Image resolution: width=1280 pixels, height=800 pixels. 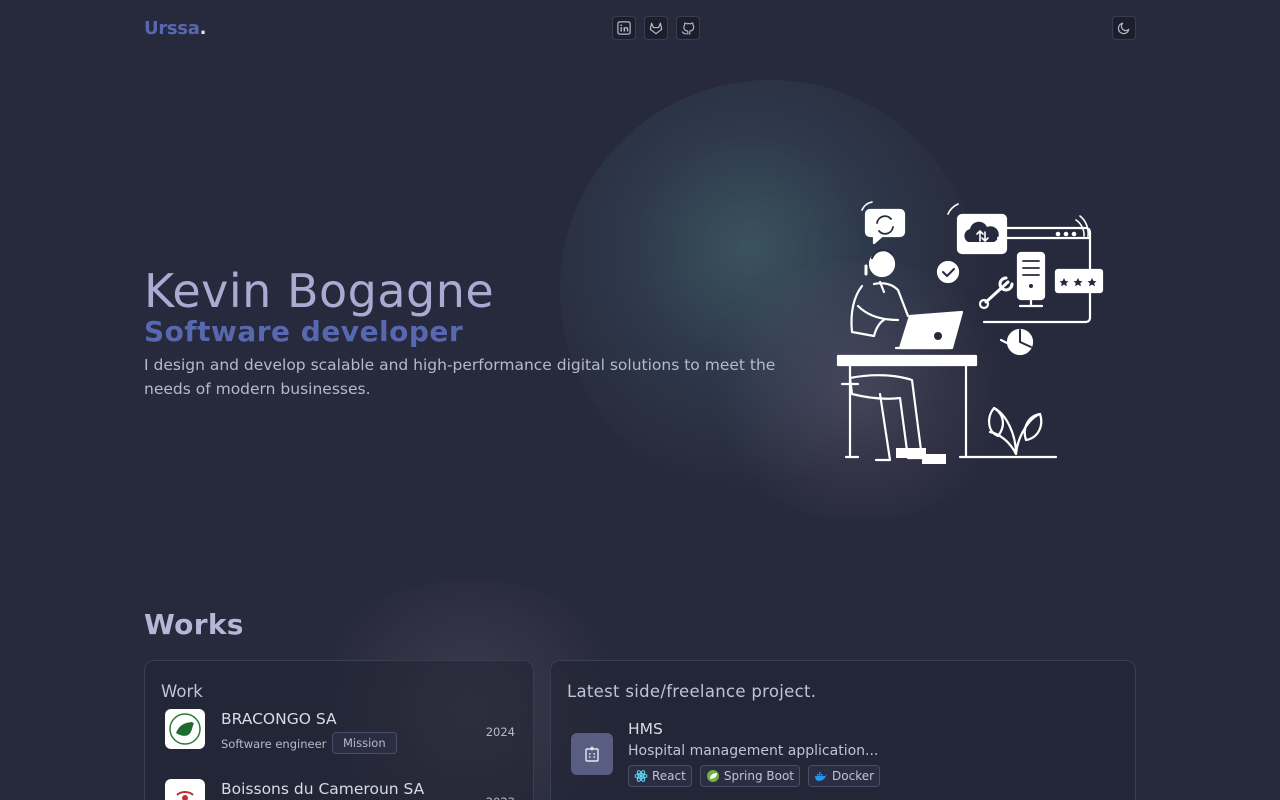 I want to click on tech-chip-docker: Docker, so click(x=844, y=776).